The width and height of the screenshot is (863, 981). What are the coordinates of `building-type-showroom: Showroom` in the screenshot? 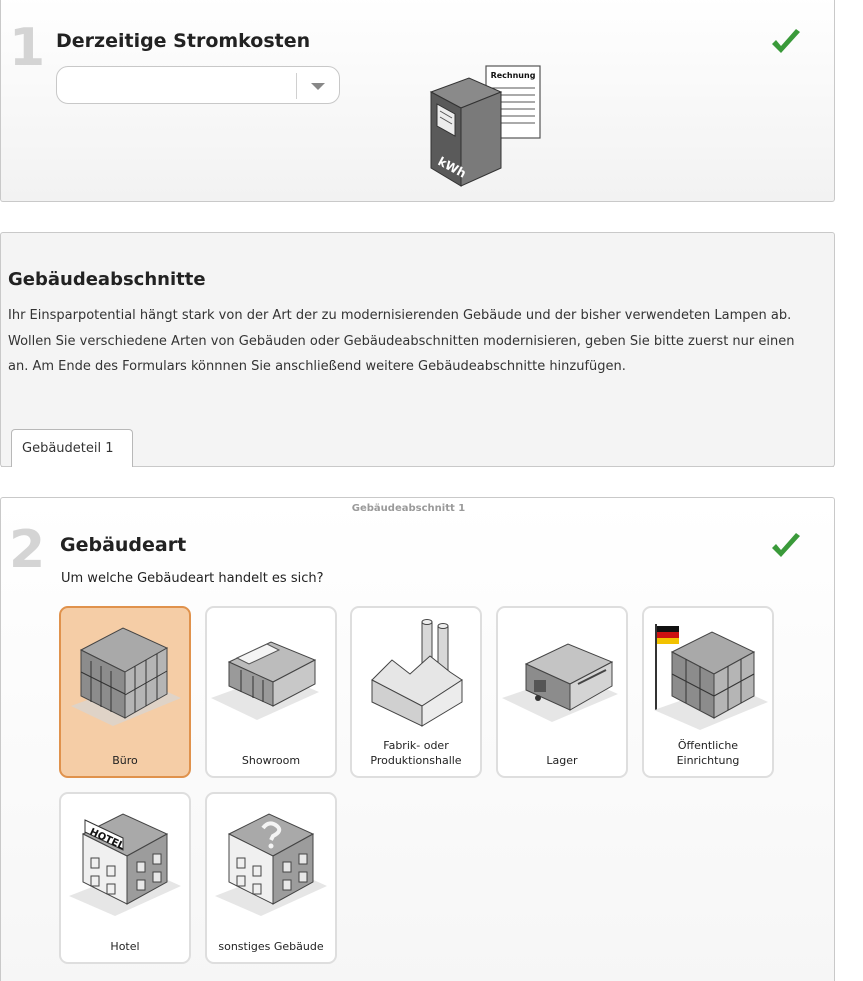 It's located at (271, 692).